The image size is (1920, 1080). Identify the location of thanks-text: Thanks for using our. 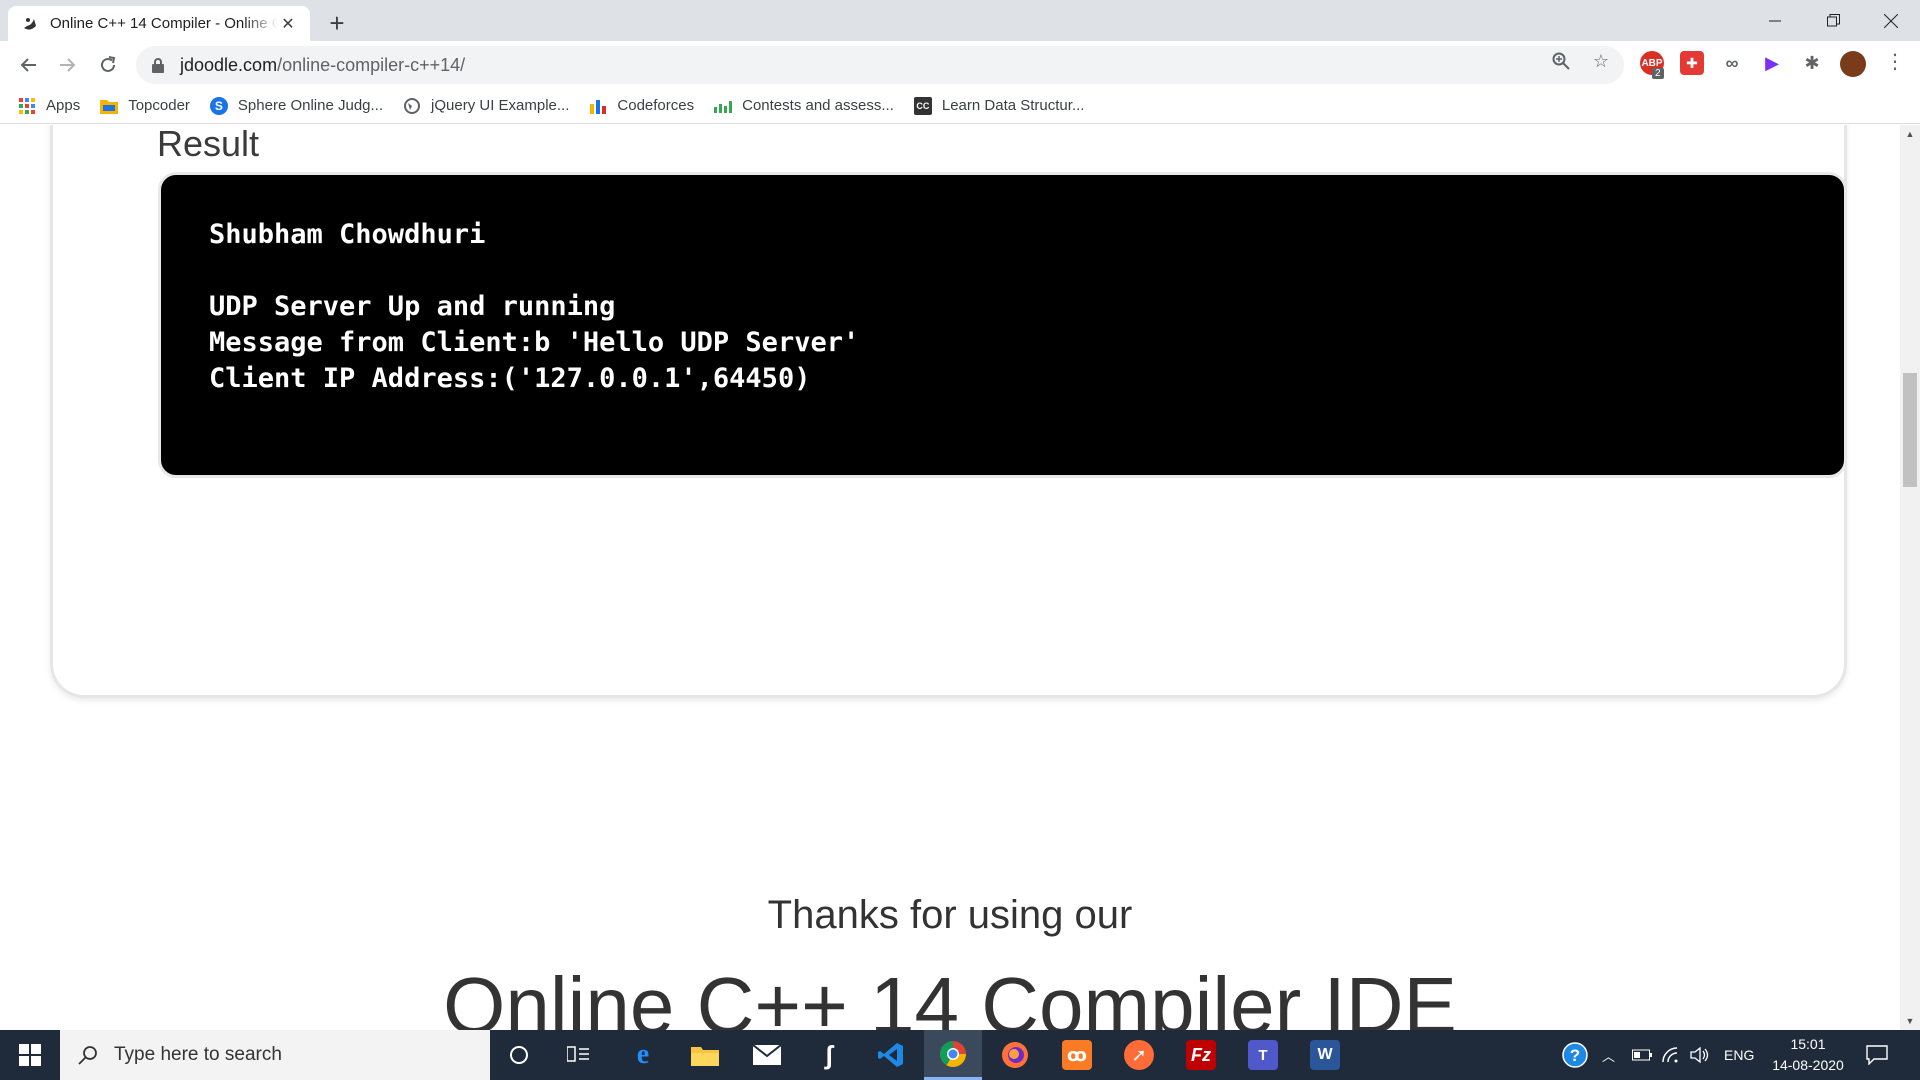
(950, 915).